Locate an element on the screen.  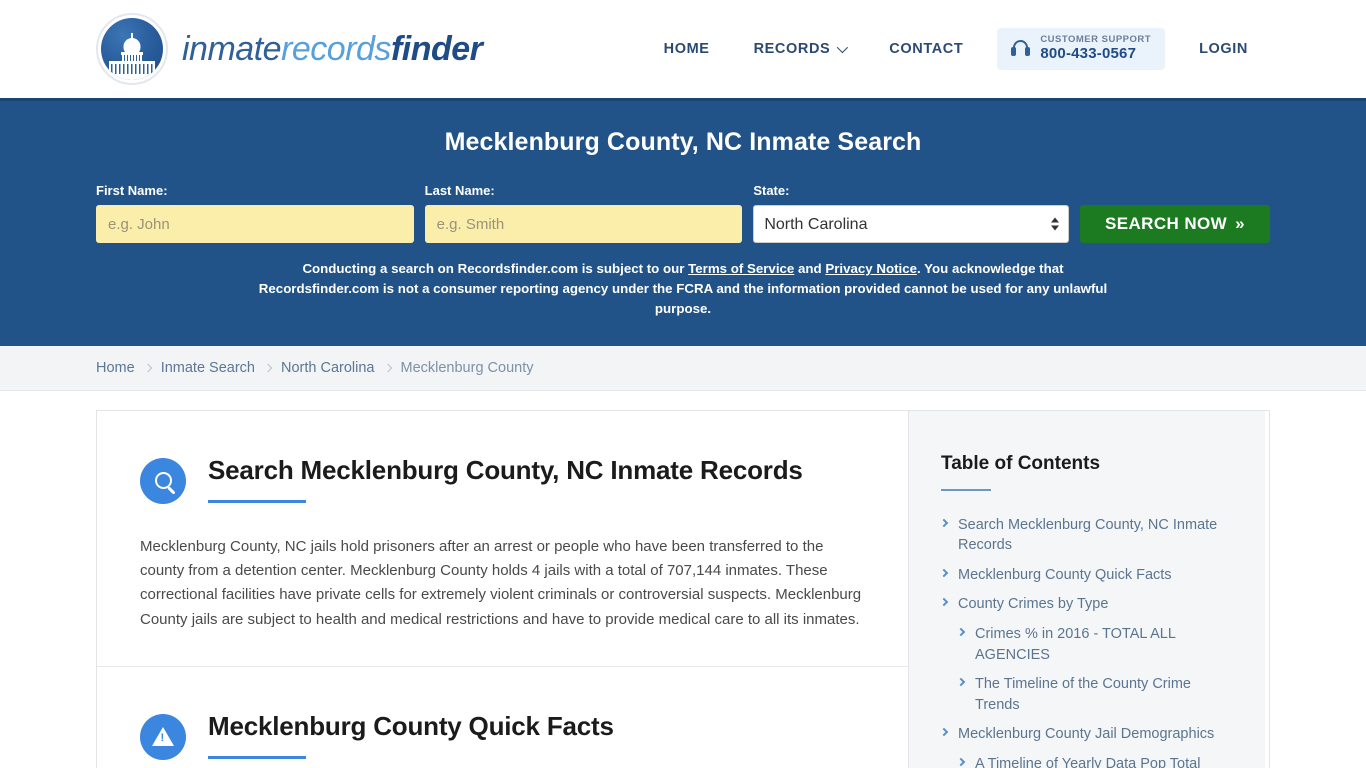
breadcrumb-north-carolina: North Carolina is located at coordinates (328, 368).